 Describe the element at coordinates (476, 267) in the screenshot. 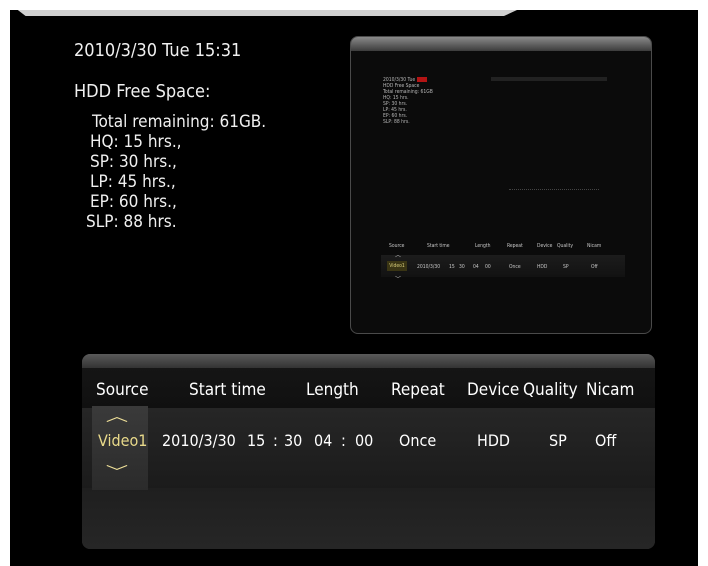

I see `preview-len-h: 04` at that location.